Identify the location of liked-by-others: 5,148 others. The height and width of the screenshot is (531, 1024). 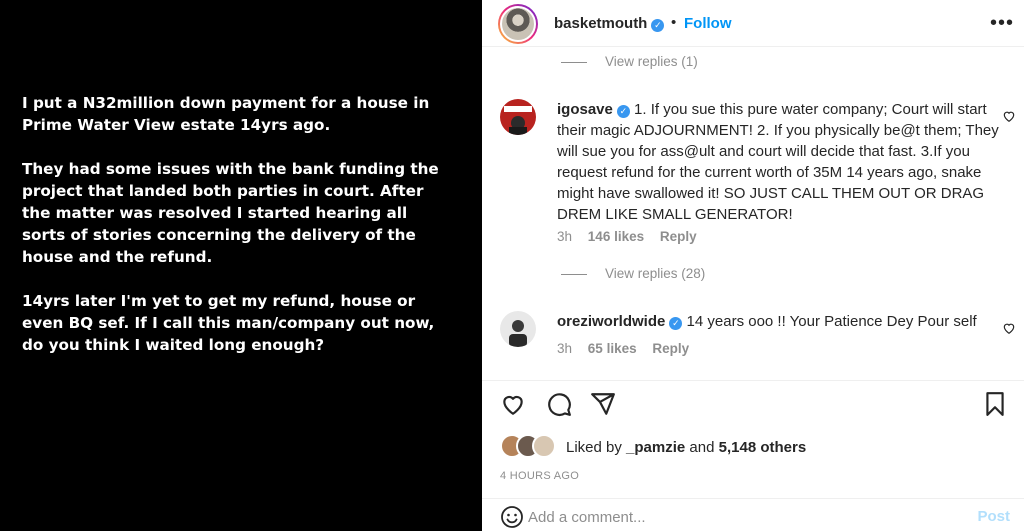
(763, 447).